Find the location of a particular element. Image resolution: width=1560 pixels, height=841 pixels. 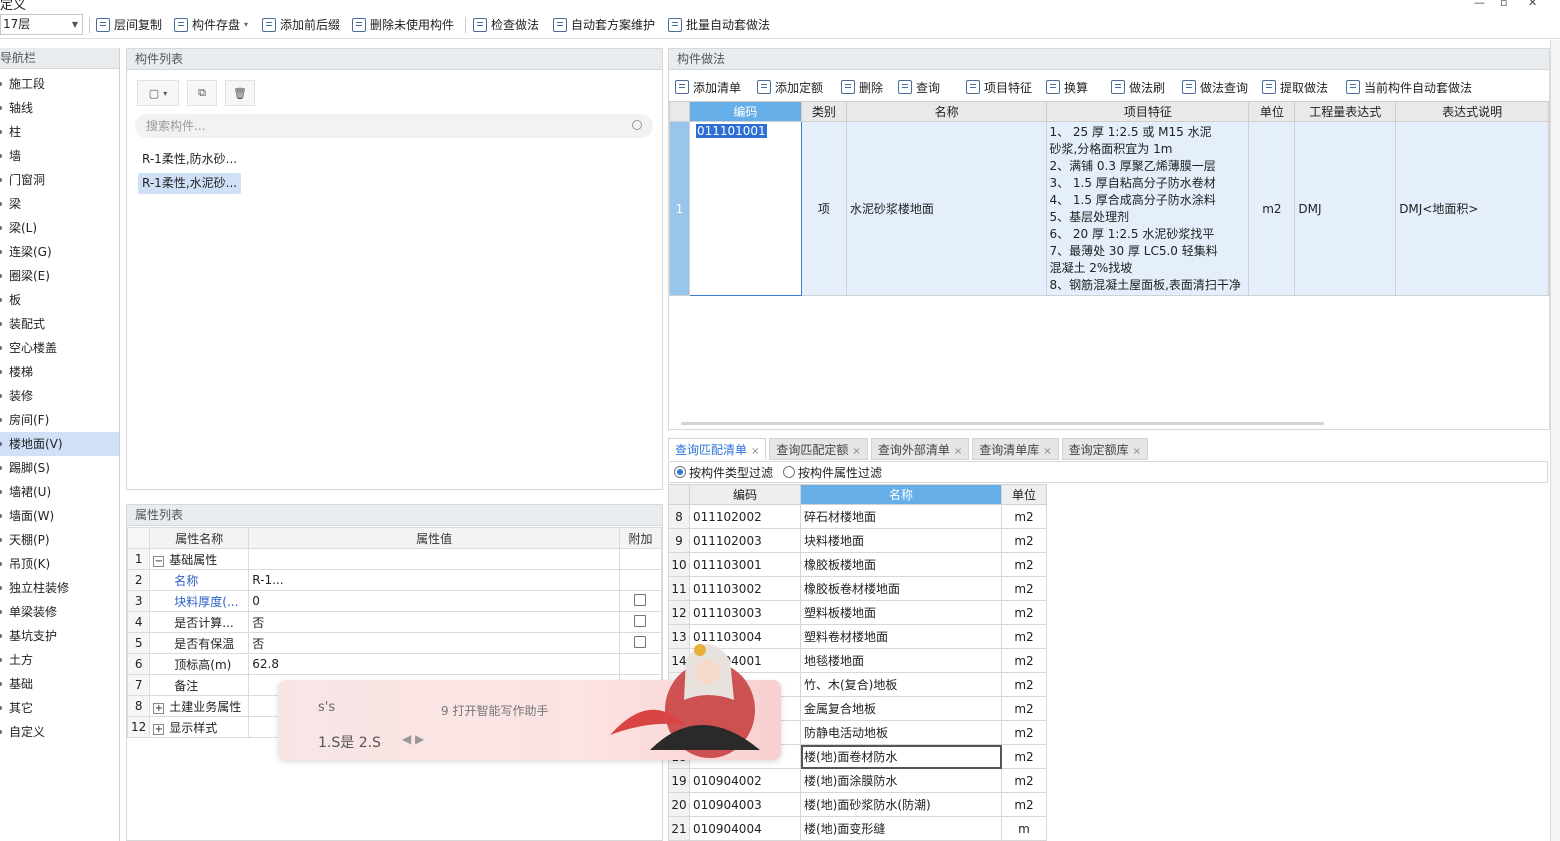

nav-item: 墙 is located at coordinates (59, 156).